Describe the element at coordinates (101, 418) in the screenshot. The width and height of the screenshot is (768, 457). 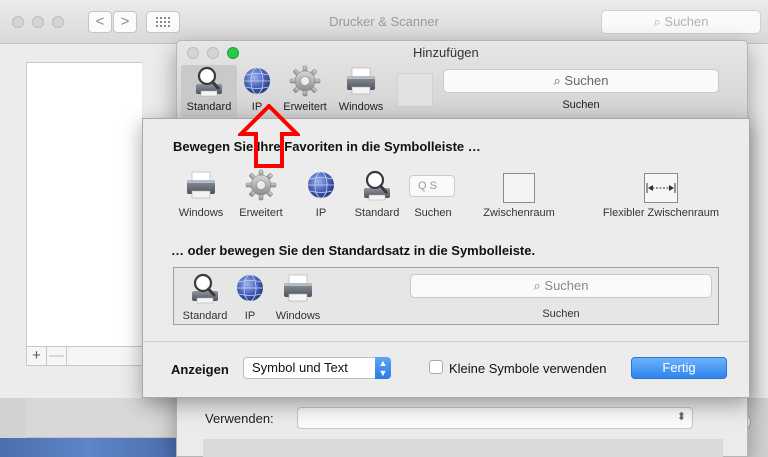
I see `background-lower-left` at that location.